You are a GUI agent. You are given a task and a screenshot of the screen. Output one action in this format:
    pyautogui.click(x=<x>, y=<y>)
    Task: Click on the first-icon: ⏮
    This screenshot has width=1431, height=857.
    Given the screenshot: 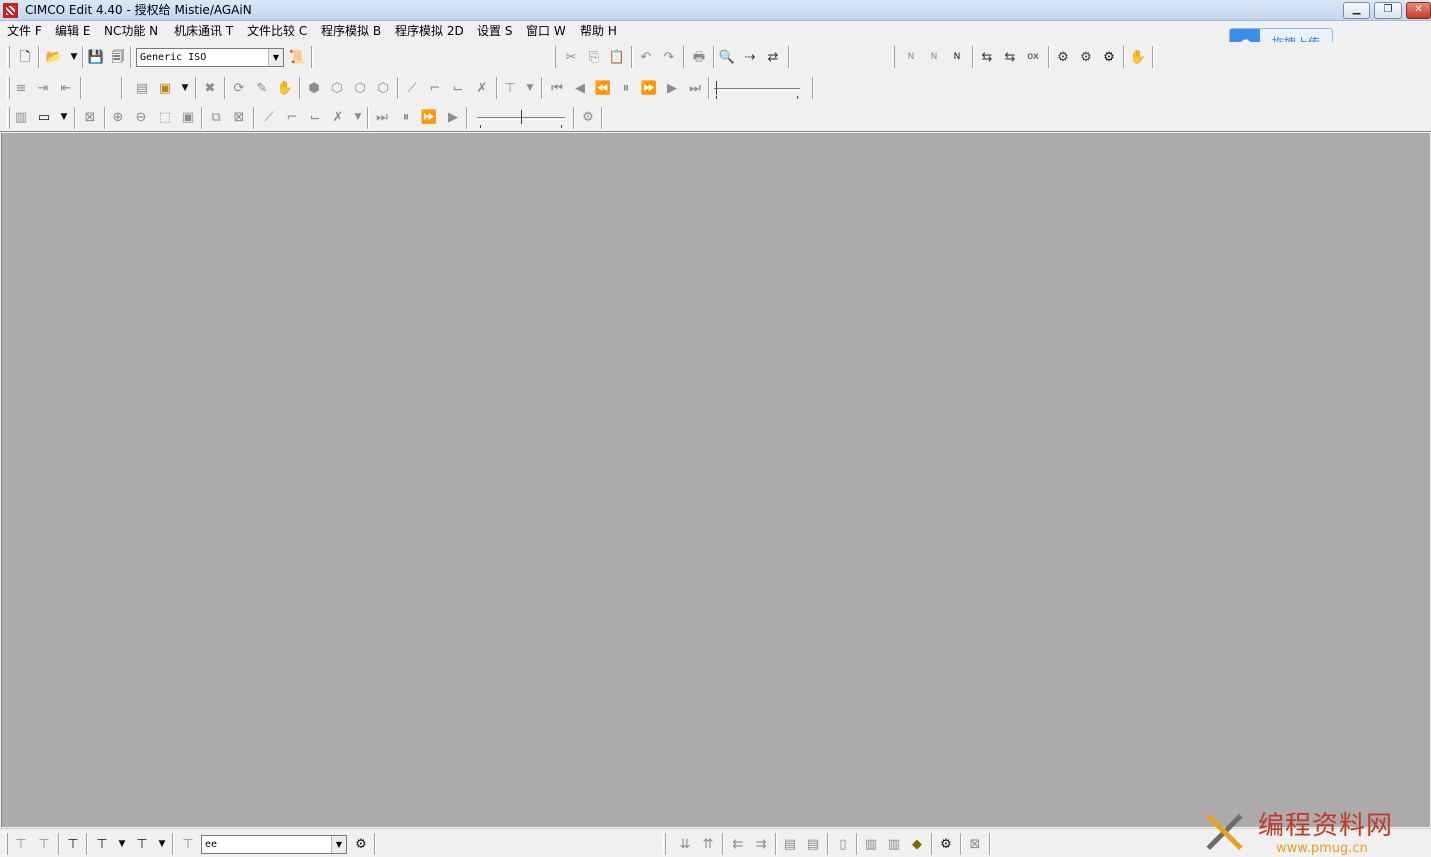 What is the action you would take?
    pyautogui.click(x=557, y=88)
    